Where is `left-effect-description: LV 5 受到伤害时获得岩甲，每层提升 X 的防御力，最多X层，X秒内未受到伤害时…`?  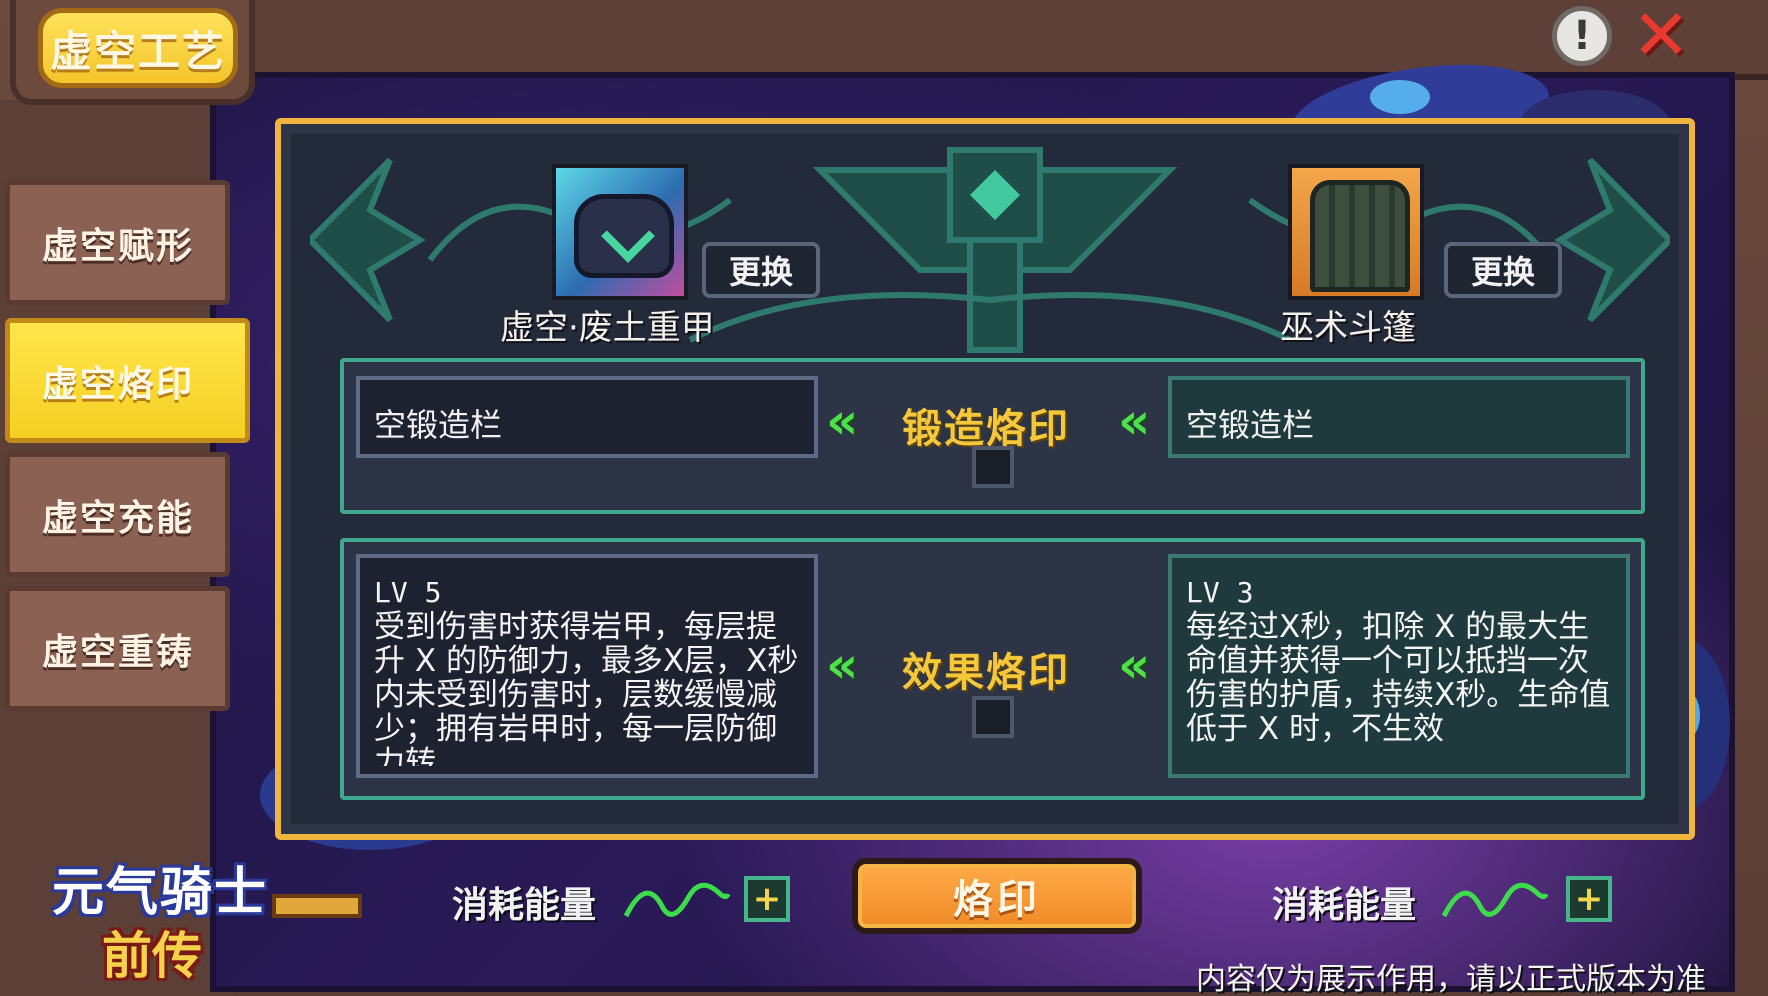
left-effect-description: LV 5 受到伤害时获得岩甲，每层提升 X 的防御力，最多X层，X秒内未受到伤害时… is located at coordinates (589, 671).